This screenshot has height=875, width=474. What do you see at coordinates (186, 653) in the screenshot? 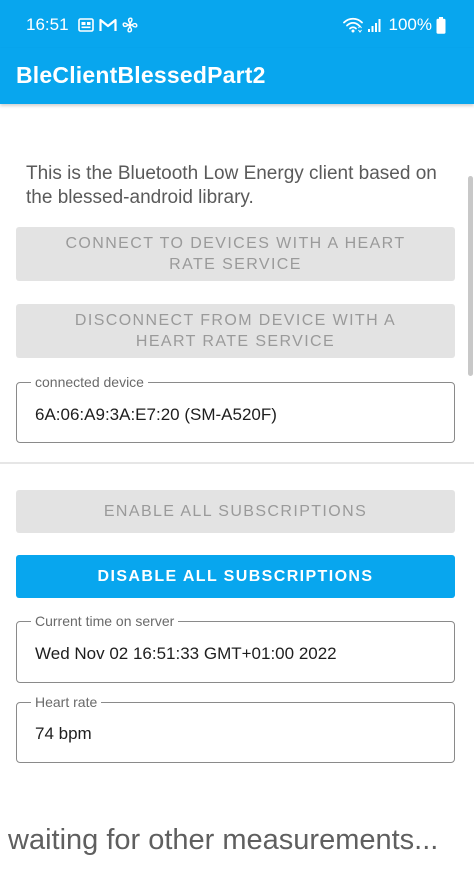
I see `current-time-value: Wed Nov 02 16:51:33 GMT+01:00 2022` at bounding box center [186, 653].